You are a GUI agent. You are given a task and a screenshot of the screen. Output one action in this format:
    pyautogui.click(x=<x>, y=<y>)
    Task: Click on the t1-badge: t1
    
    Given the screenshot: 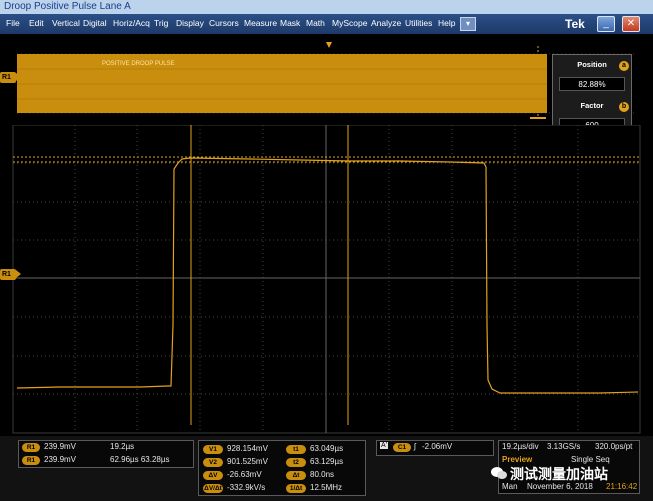 What is the action you would take?
    pyautogui.click(x=296, y=449)
    